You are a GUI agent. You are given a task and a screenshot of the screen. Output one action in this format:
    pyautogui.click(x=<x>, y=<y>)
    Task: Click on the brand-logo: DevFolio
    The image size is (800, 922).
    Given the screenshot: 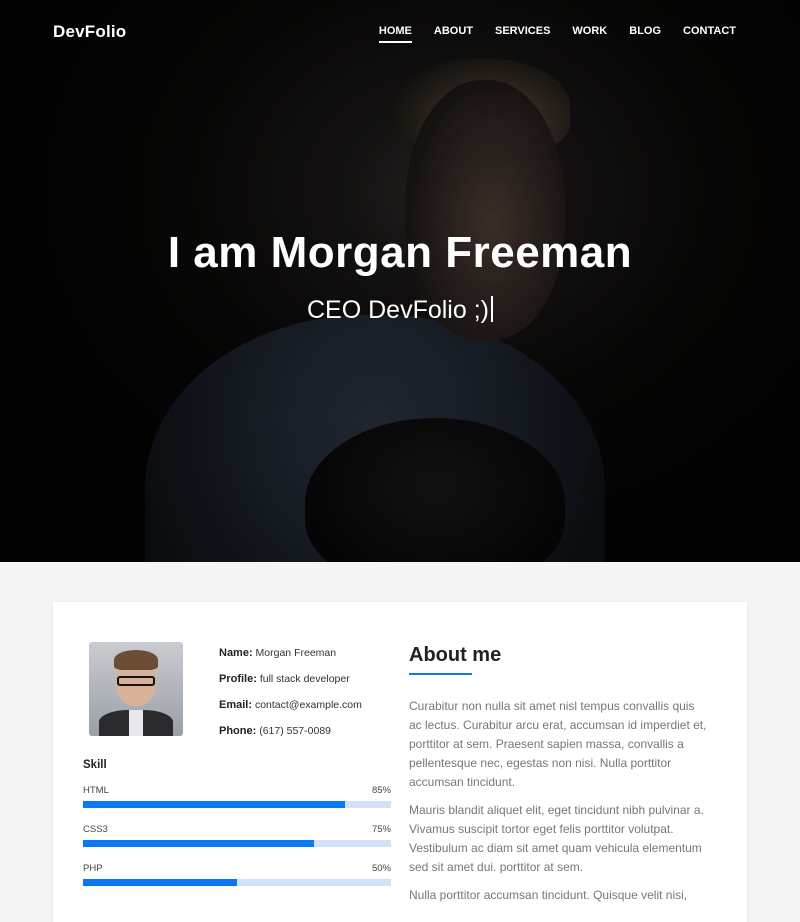 What is the action you would take?
    pyautogui.click(x=89, y=32)
    